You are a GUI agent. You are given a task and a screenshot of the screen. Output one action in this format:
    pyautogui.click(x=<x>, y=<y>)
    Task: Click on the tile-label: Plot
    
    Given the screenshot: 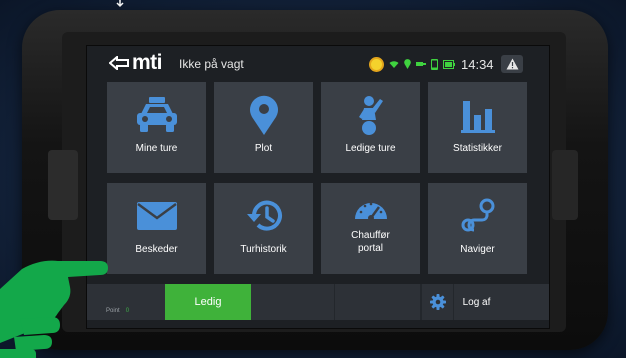 What is the action you would take?
    pyautogui.click(x=263, y=148)
    